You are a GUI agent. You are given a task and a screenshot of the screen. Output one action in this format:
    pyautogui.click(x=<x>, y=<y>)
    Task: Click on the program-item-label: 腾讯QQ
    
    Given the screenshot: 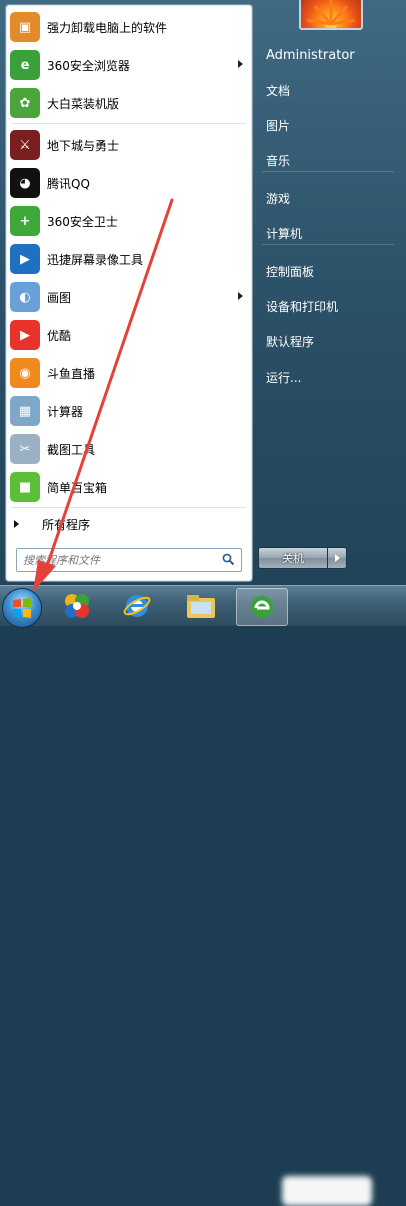 What is the action you would take?
    pyautogui.click(x=68, y=183)
    